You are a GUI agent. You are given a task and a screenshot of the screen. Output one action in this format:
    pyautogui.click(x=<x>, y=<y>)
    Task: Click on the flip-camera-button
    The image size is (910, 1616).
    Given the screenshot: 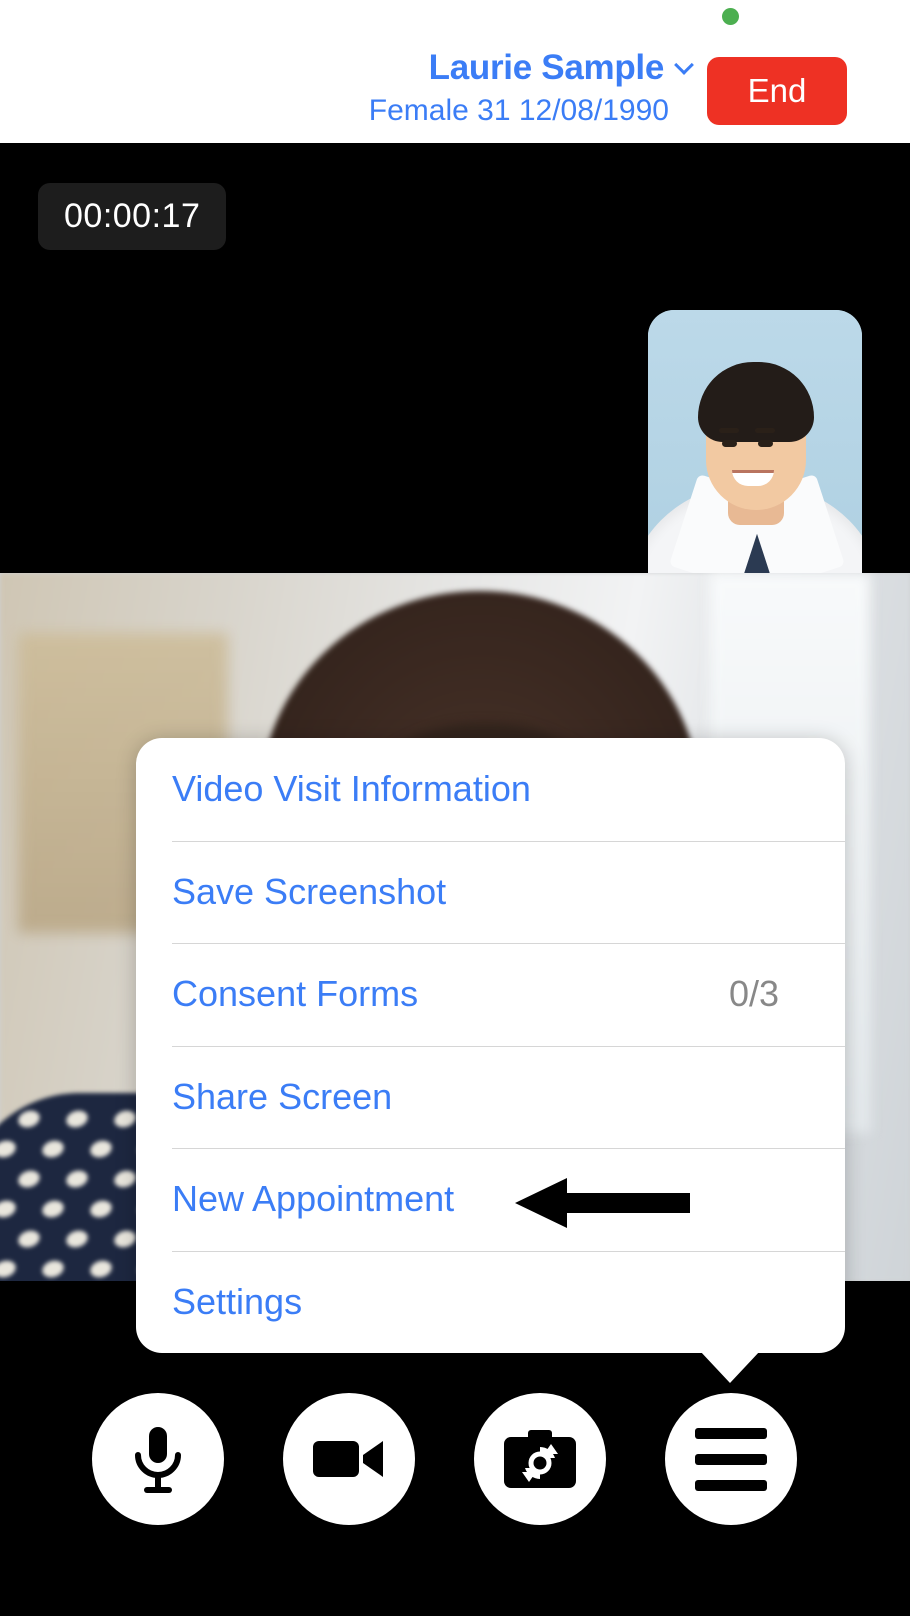 What is the action you would take?
    pyautogui.click(x=540, y=1459)
    